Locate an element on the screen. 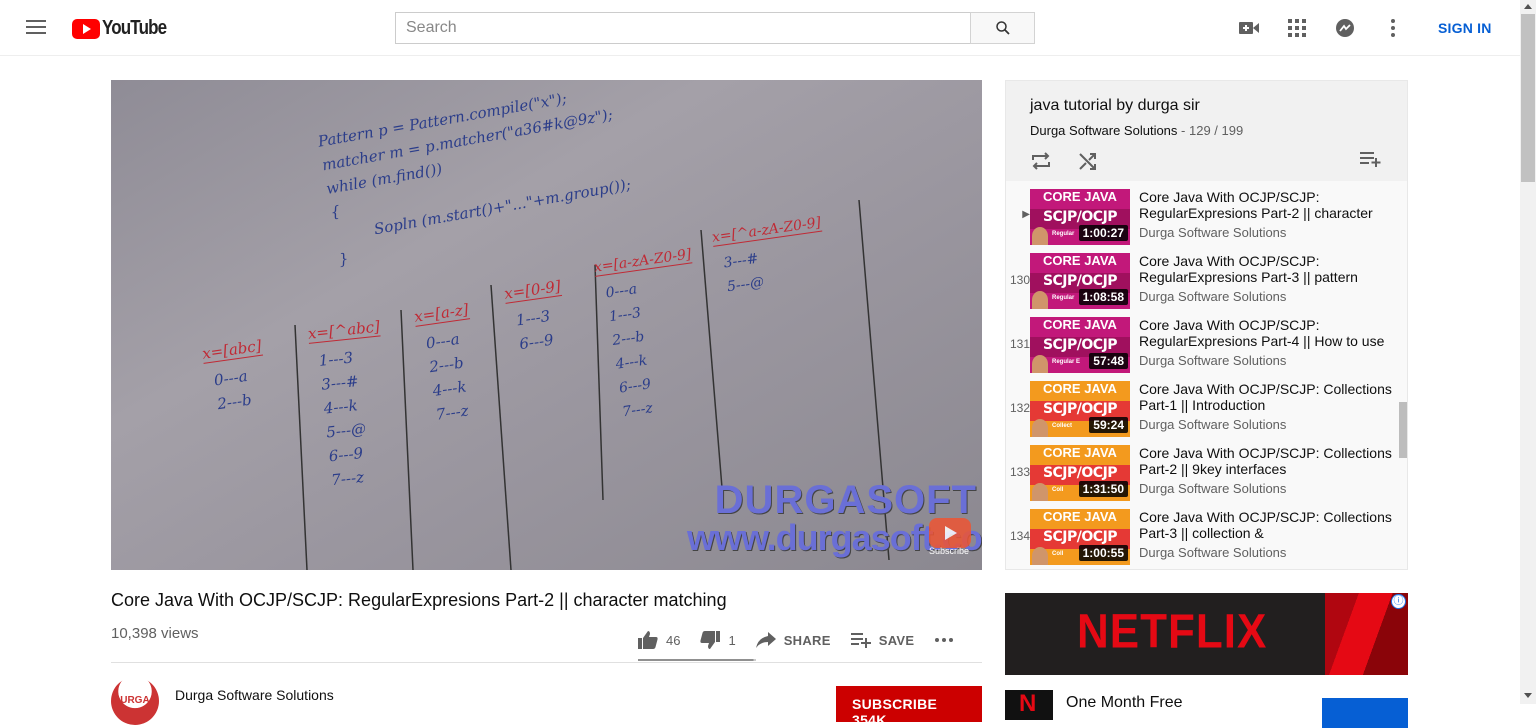  channel-name: Durga Software Solutions is located at coordinates (254, 695).